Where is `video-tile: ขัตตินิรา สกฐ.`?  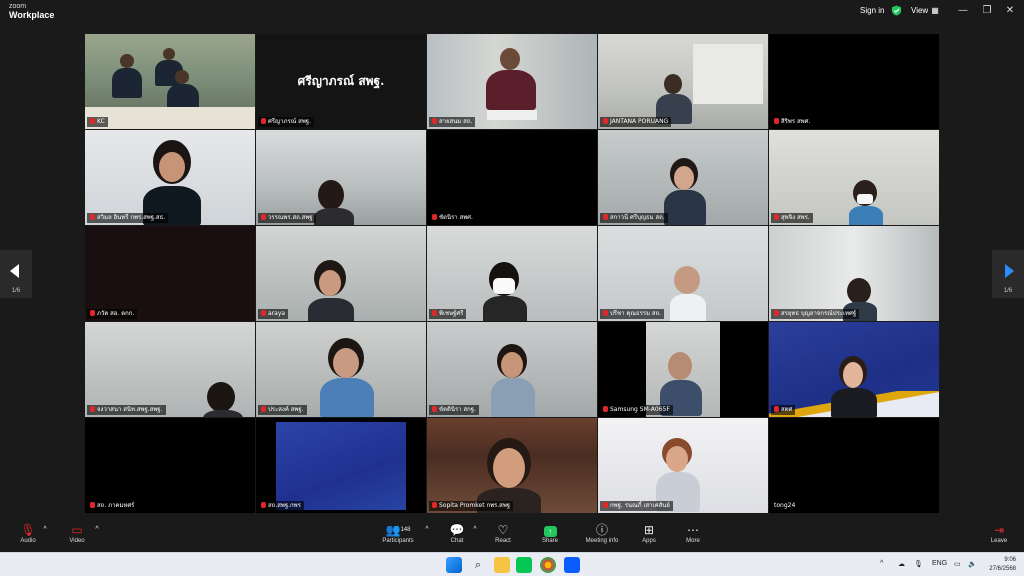 video-tile: ขัตตินิรา สกฐ. is located at coordinates (512, 369).